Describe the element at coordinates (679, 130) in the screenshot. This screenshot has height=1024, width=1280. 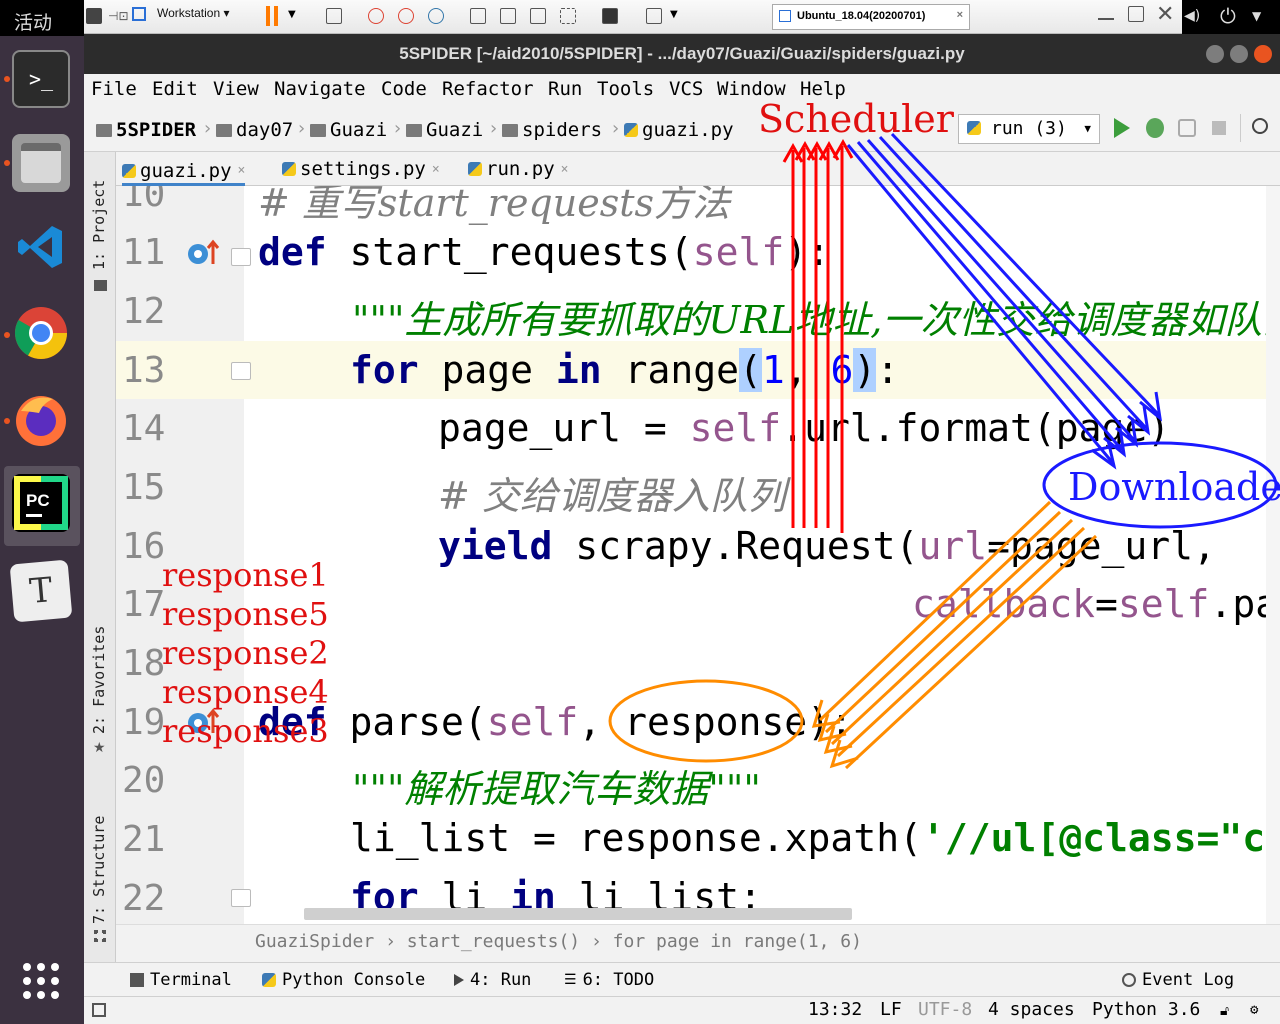
I see `nav-crumb-file: guazi.py` at that location.